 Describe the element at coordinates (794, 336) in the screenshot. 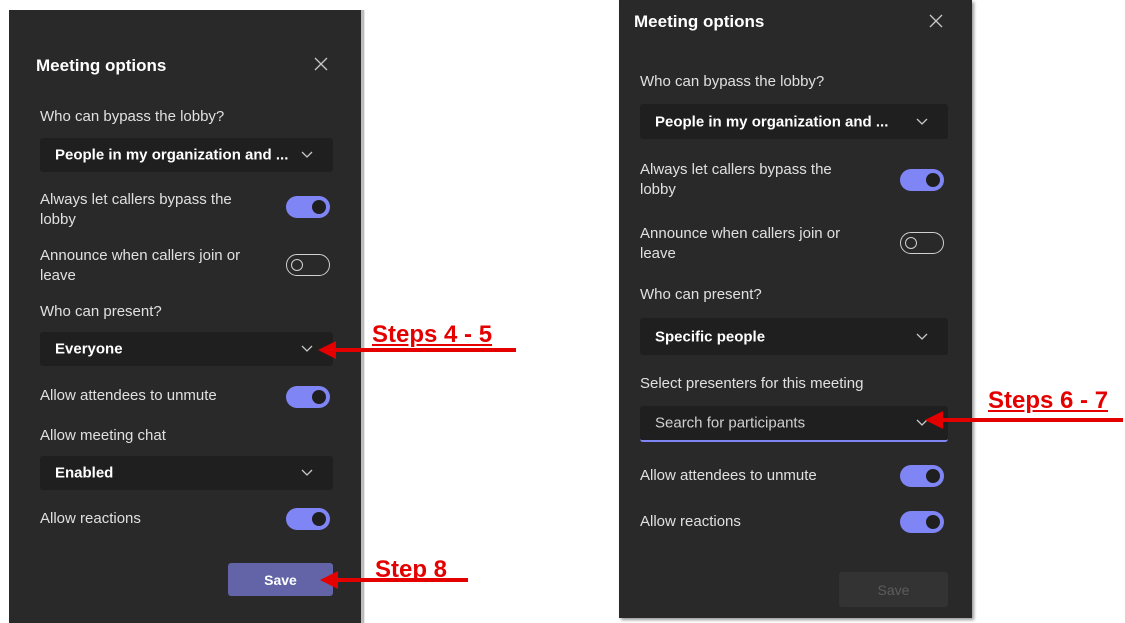

I see `present-dropdown: Specific people` at that location.